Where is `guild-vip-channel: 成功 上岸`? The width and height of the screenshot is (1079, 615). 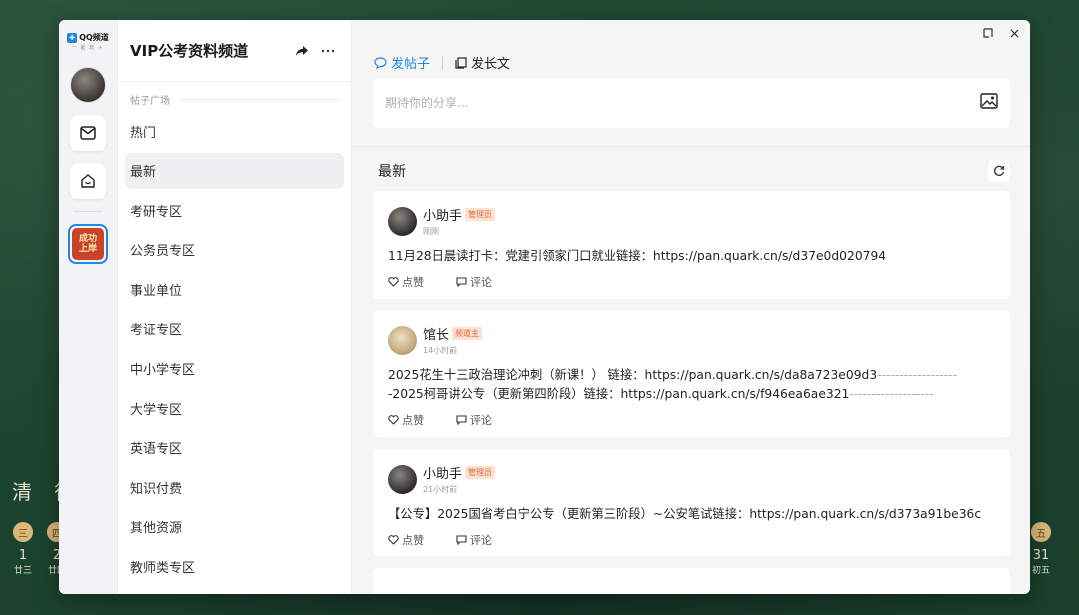
guild-vip-channel: 成功 上岸 is located at coordinates (88, 244).